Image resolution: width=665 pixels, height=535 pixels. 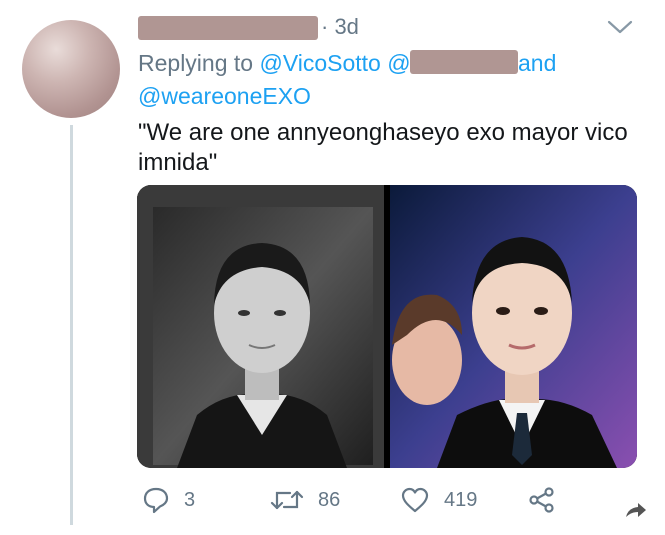 What do you see at coordinates (305, 500) in the screenshot?
I see `retweet-action: 86` at bounding box center [305, 500].